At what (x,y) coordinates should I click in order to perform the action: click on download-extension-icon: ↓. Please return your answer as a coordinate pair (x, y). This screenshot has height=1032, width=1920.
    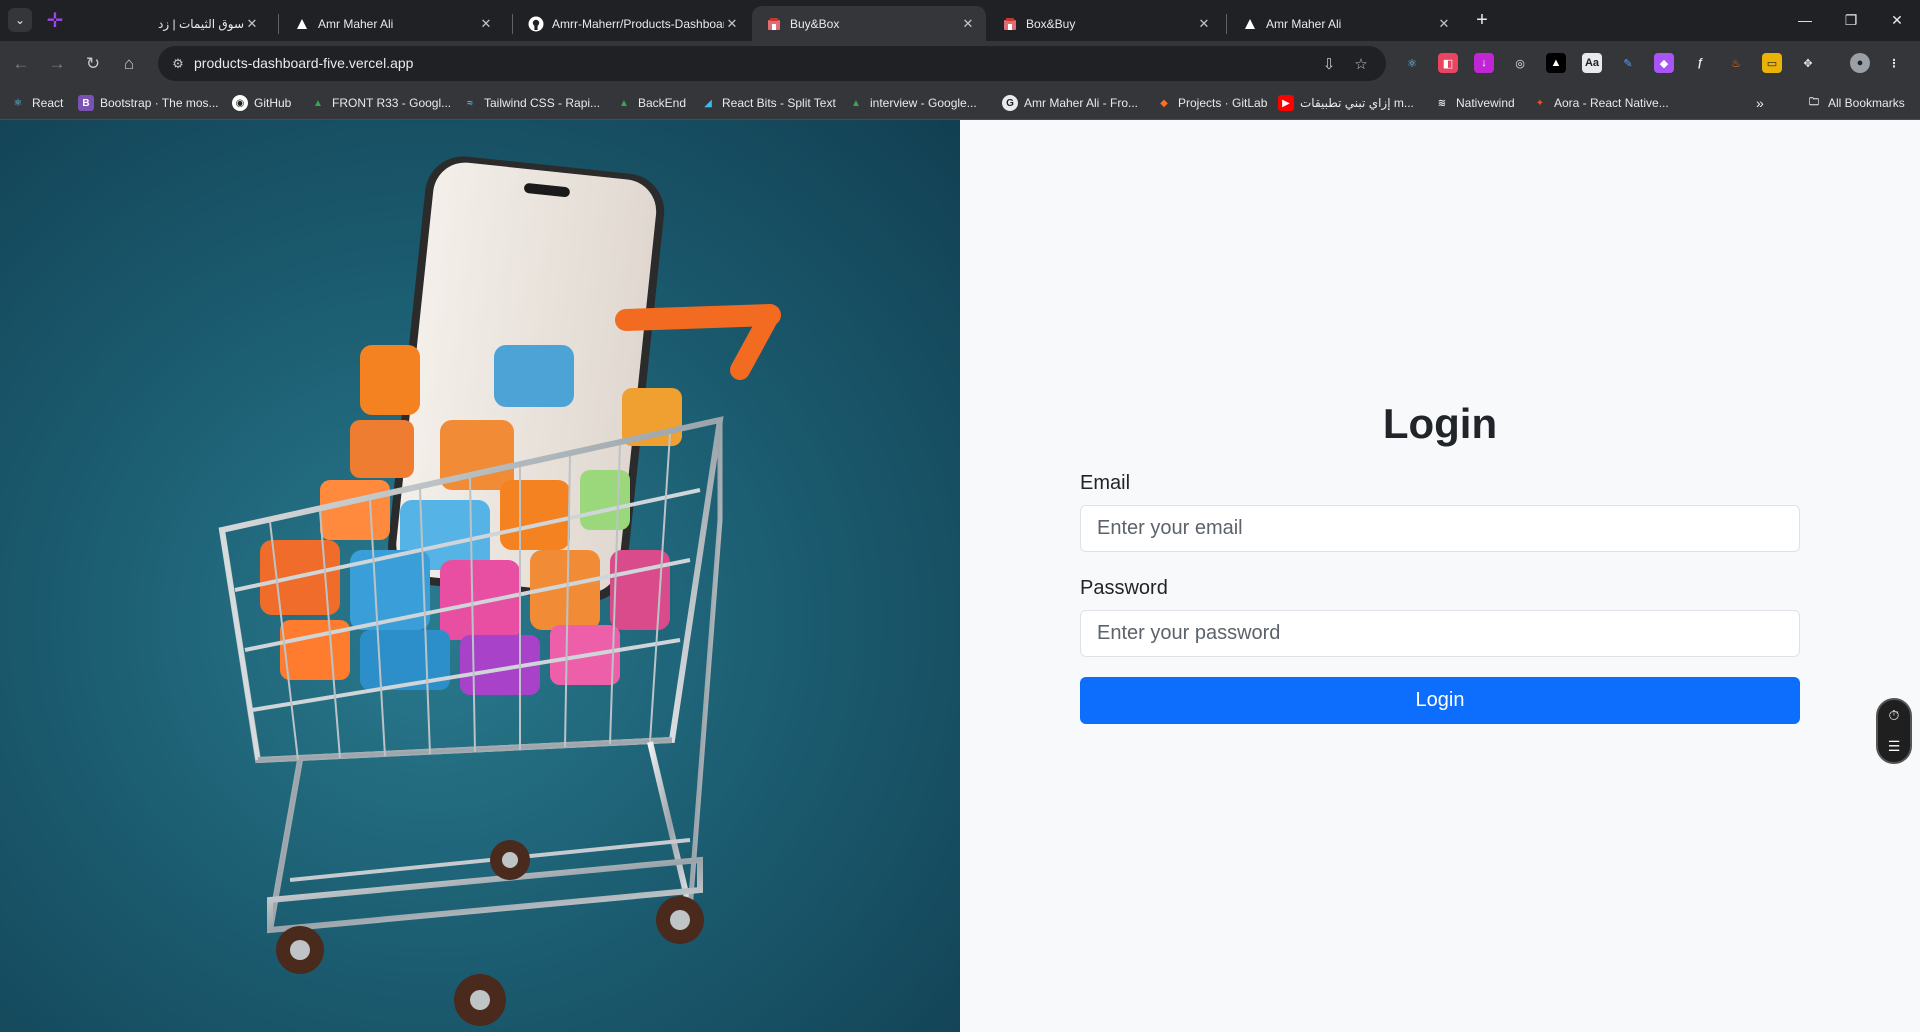
    Looking at the image, I should click on (1484, 63).